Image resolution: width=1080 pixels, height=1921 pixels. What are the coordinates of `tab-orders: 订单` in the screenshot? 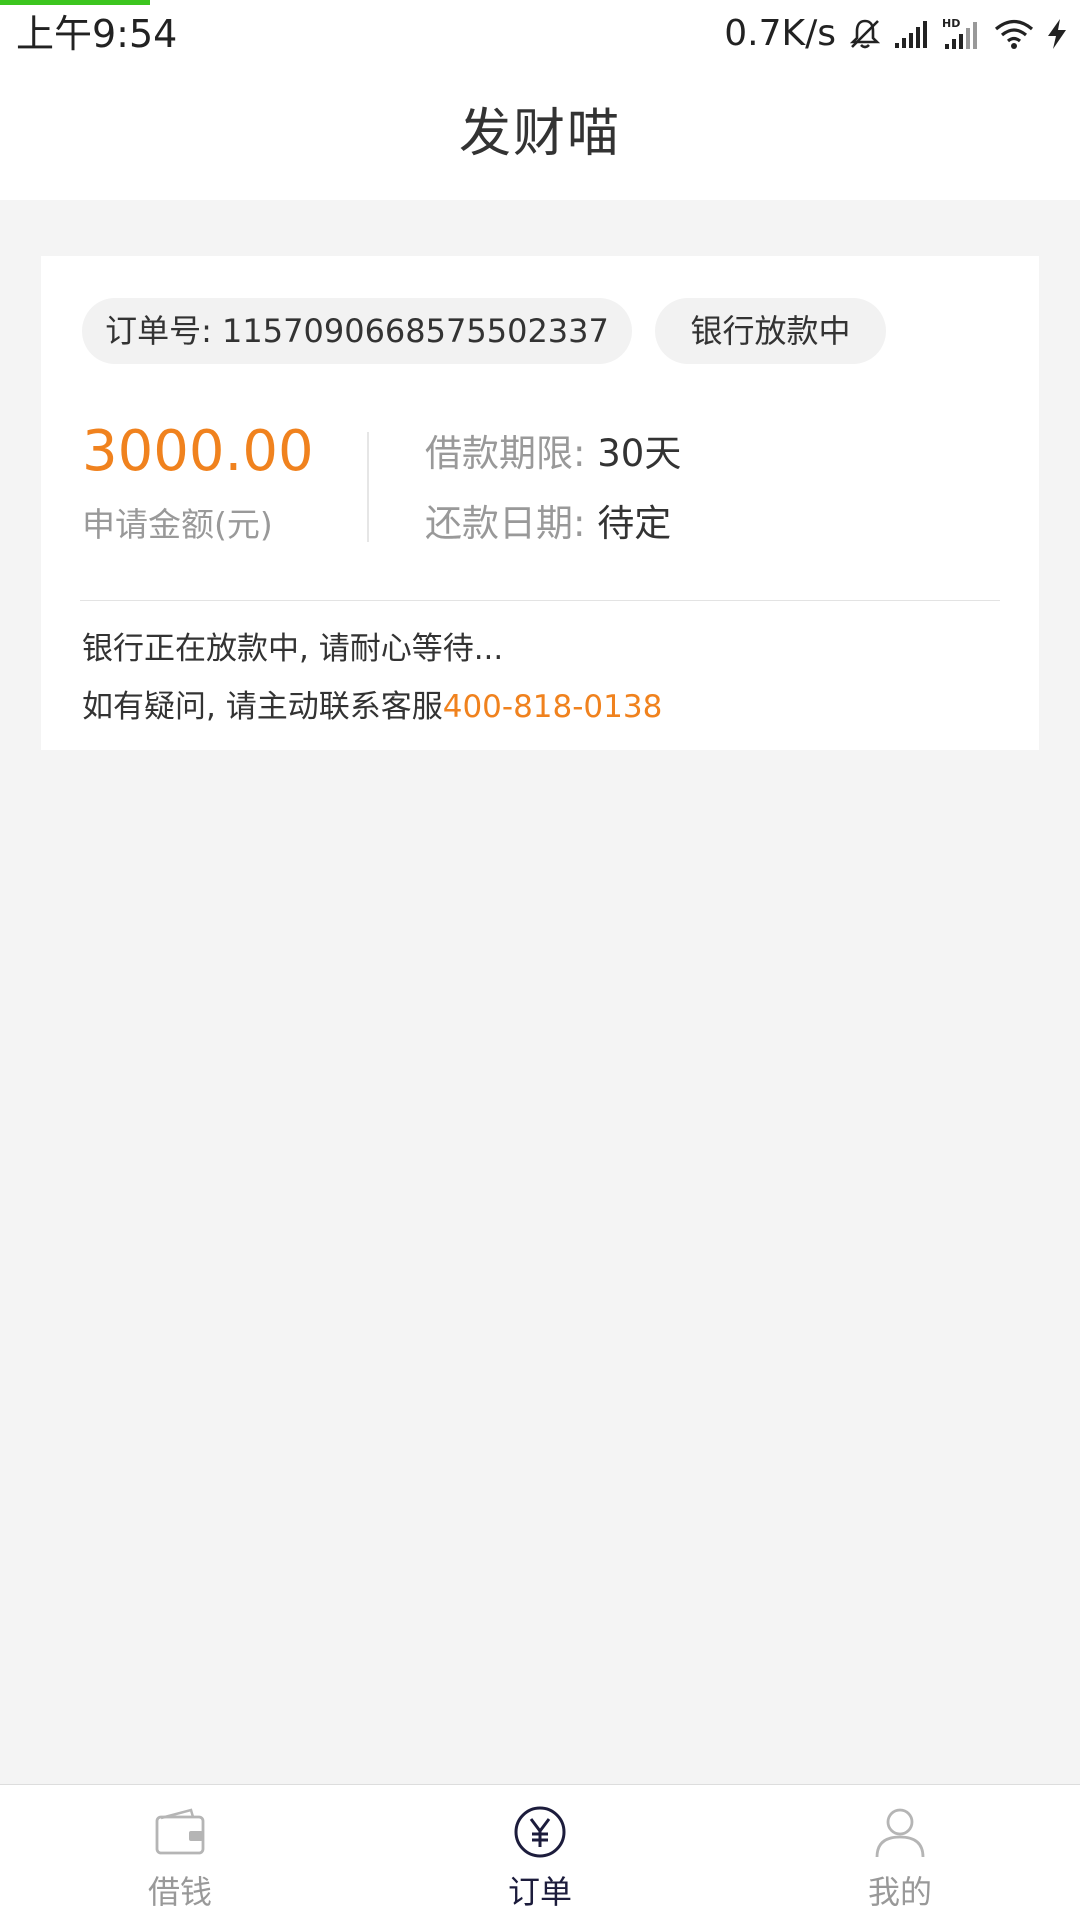 It's located at (540, 1853).